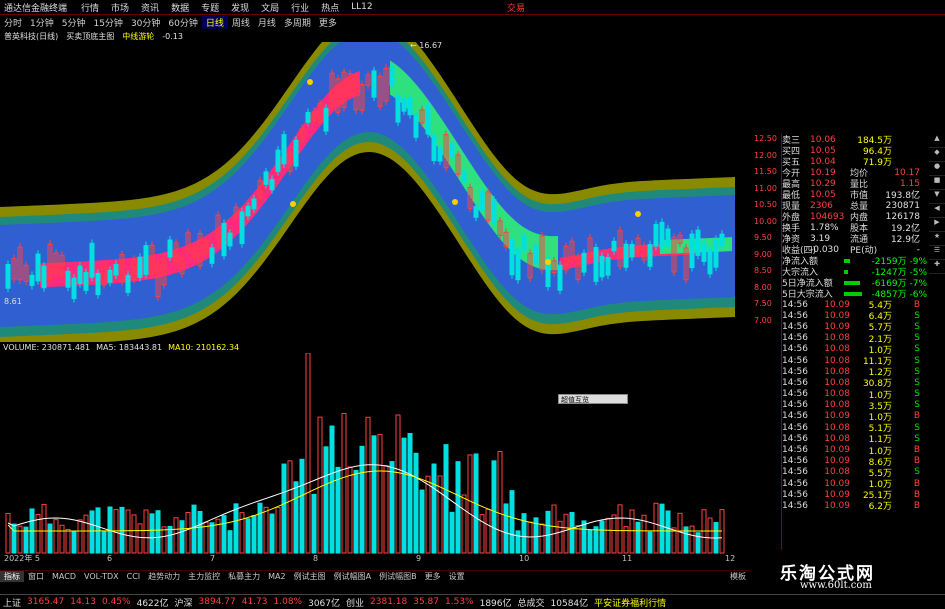 The width and height of the screenshot is (945, 609). Describe the element at coordinates (937, 169) in the screenshot. I see `toolbar-icon: ●` at that location.